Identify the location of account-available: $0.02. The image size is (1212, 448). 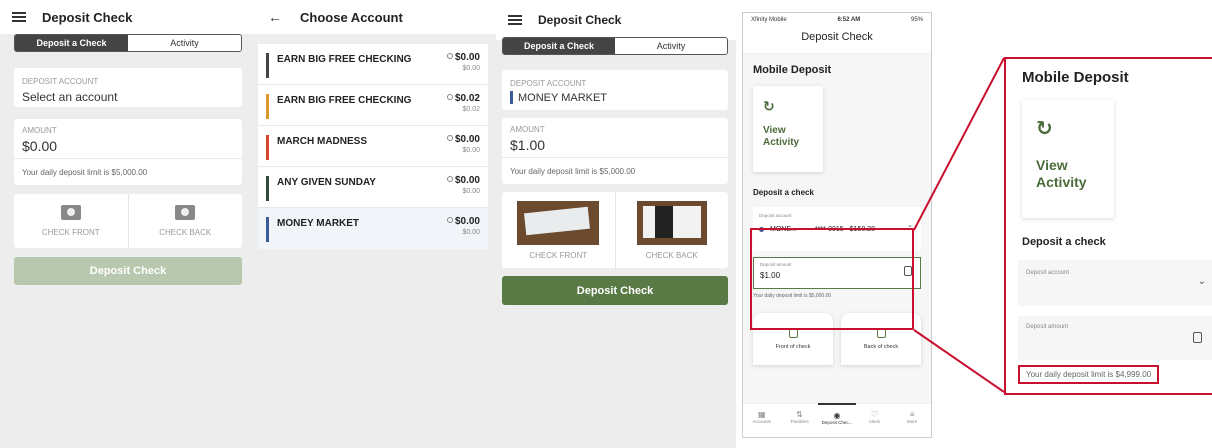
(471, 109).